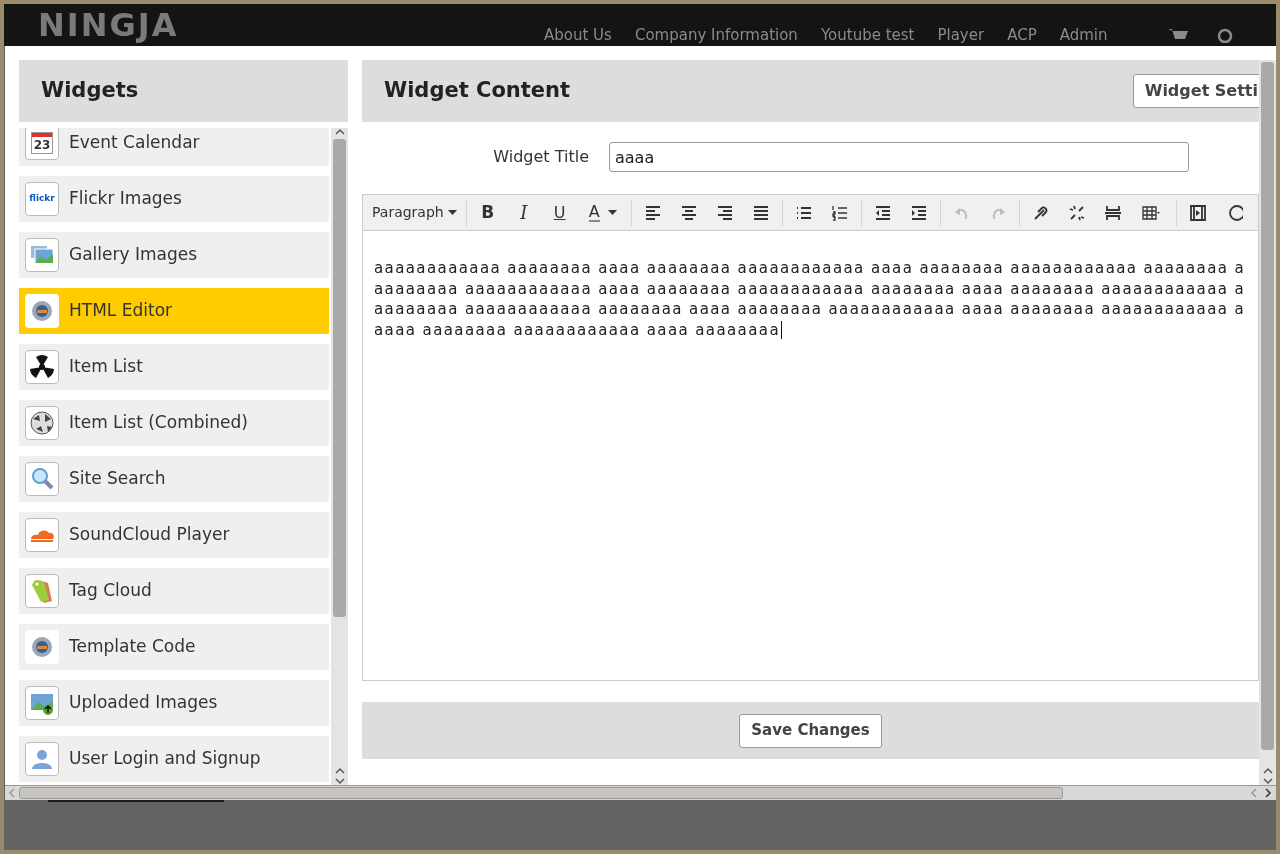 This screenshot has width=1280, height=854. I want to click on calendar-icon: 23, so click(42, 144).